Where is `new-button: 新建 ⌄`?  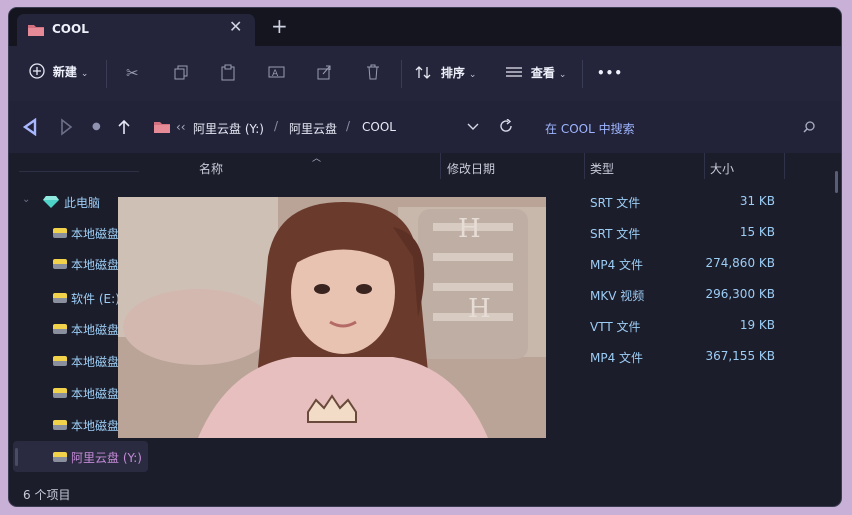
new-button: 新建 ⌄ is located at coordinates (58, 71).